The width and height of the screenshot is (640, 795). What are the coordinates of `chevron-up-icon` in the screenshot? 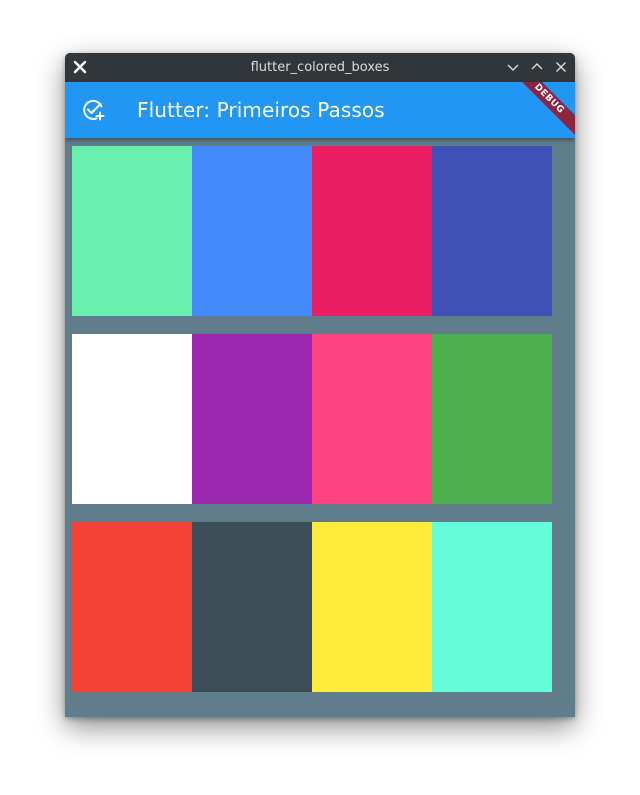 It's located at (537, 66).